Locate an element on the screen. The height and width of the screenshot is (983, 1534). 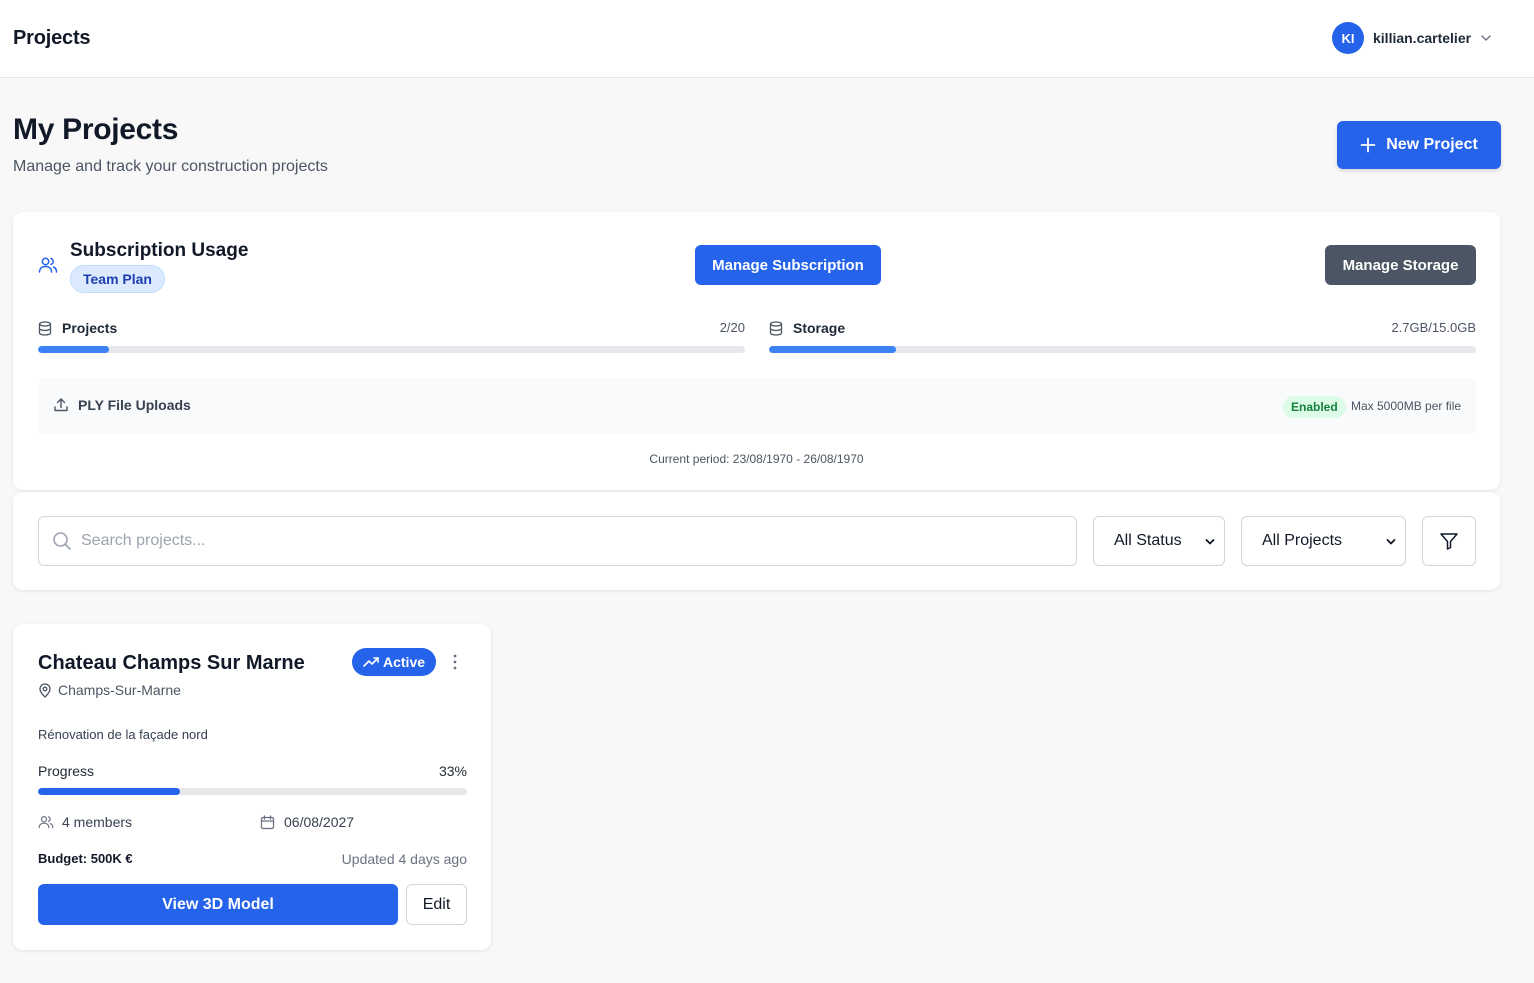
filter-icon is located at coordinates (1449, 541).